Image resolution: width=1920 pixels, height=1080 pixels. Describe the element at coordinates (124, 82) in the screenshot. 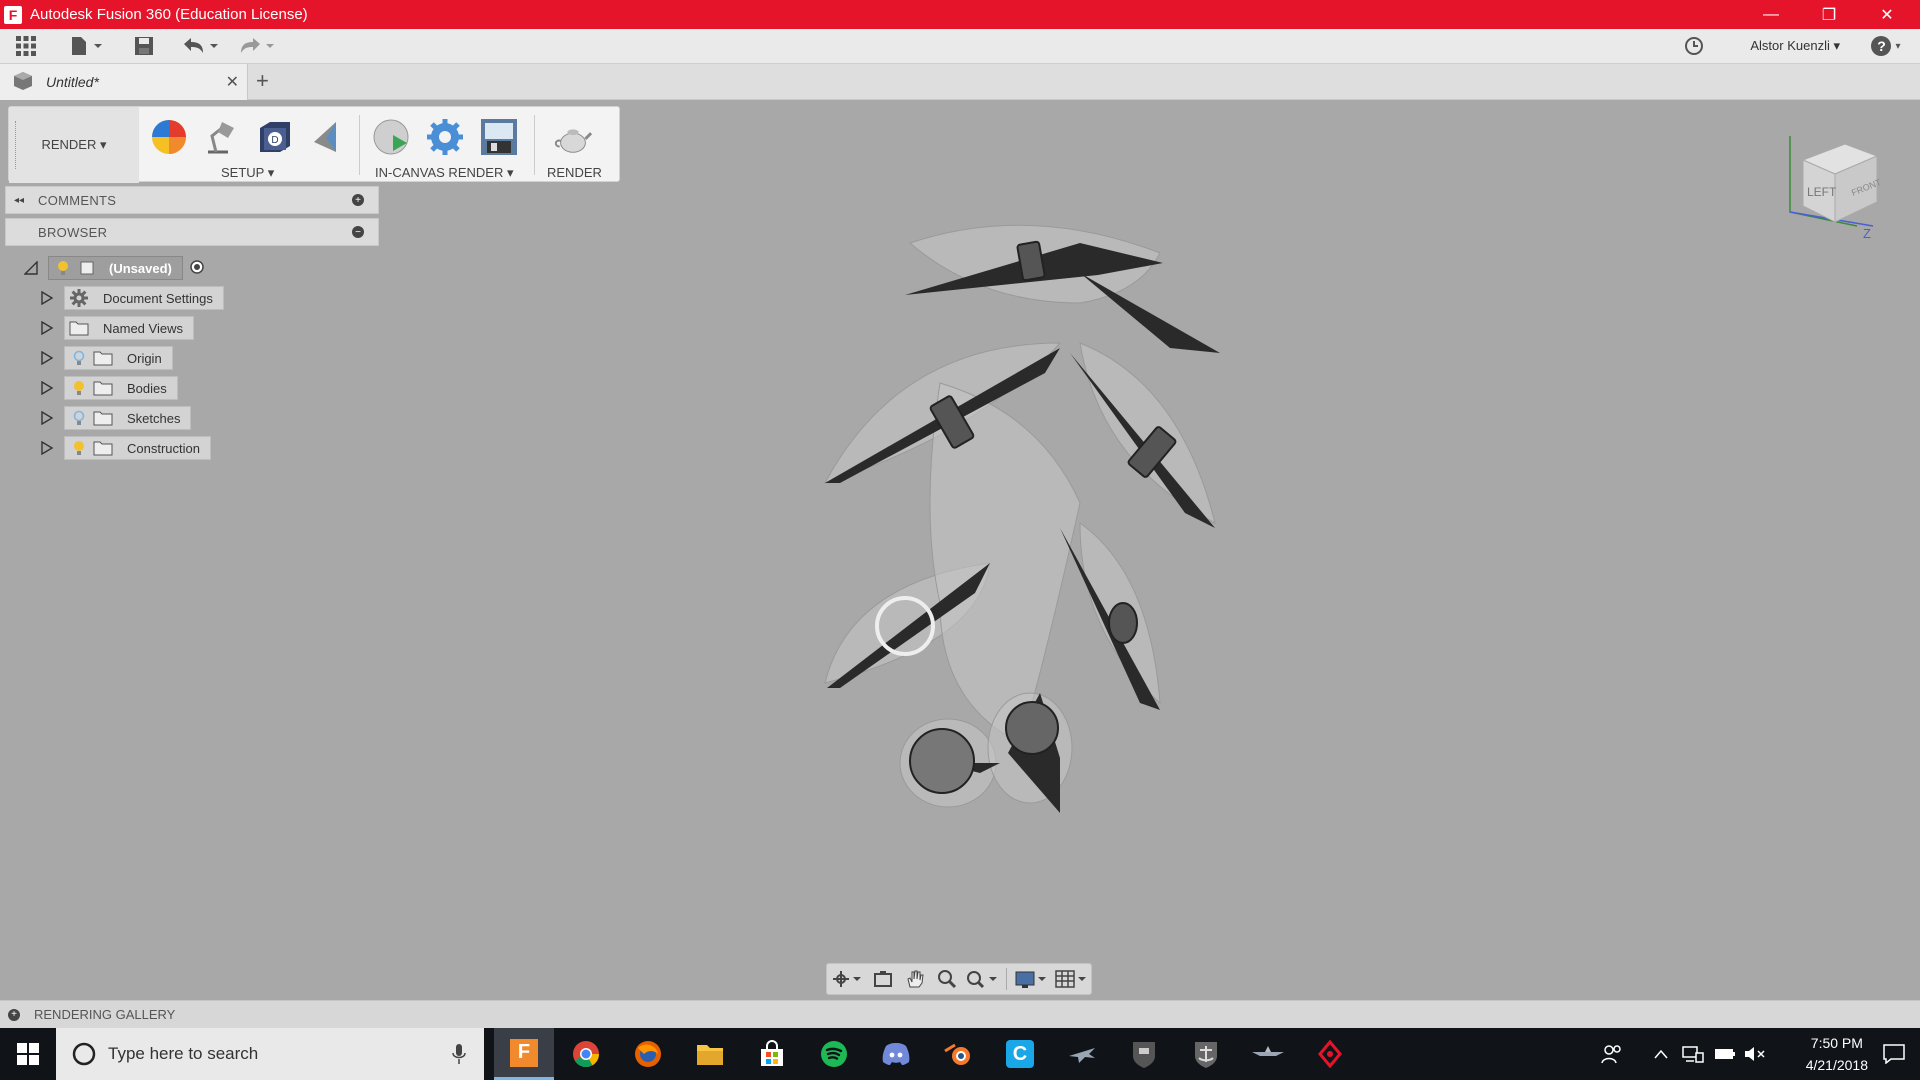

I see `tab-untitled: Untitled* ✕` at that location.